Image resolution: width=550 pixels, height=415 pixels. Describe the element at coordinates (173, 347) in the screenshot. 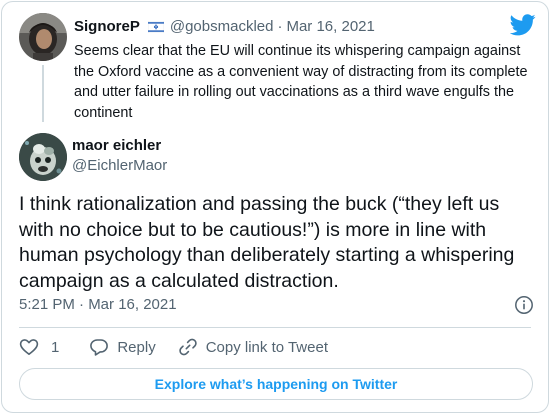

I see `tweet-actions: 1 Reply Copy link to Tweet` at that location.